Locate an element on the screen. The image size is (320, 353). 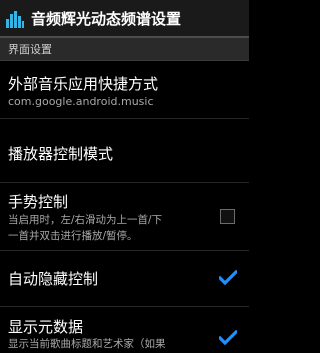
pref-summary-line2: 一首并双击进行播放/暂停。 is located at coordinates (73, 236).